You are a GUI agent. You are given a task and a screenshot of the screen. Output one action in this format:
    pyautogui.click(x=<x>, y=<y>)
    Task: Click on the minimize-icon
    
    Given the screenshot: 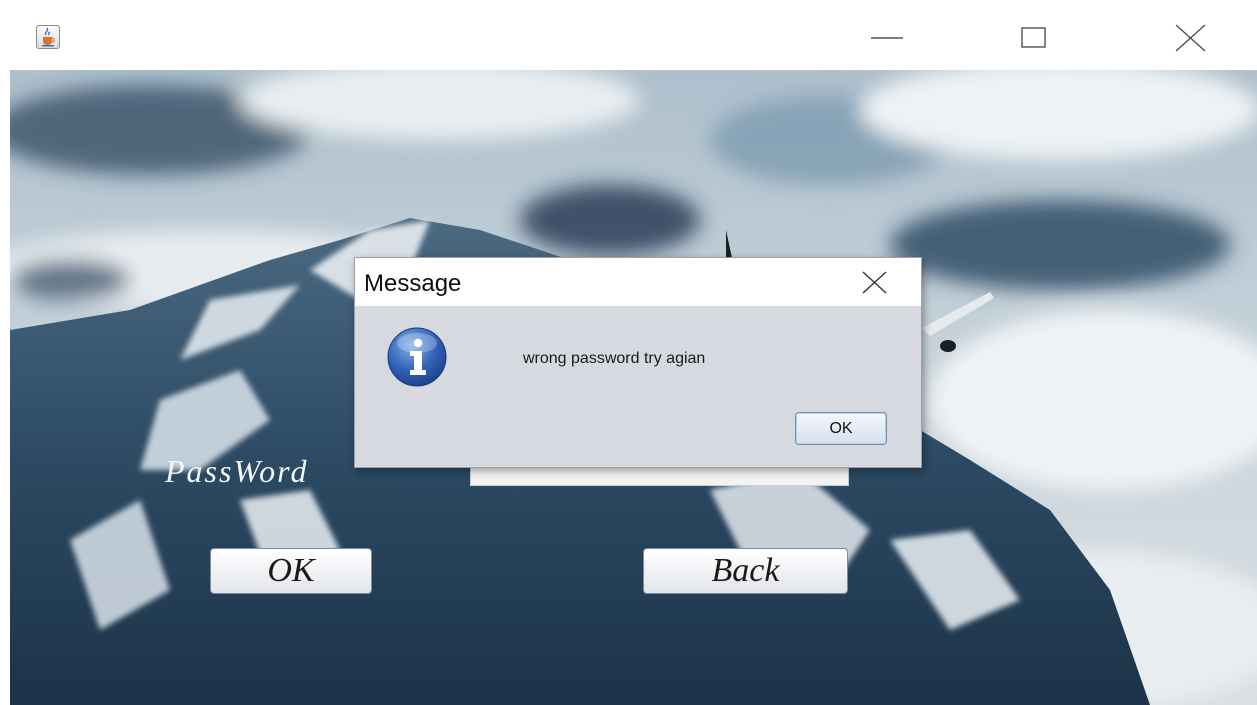 What is the action you would take?
    pyautogui.click(x=887, y=38)
    